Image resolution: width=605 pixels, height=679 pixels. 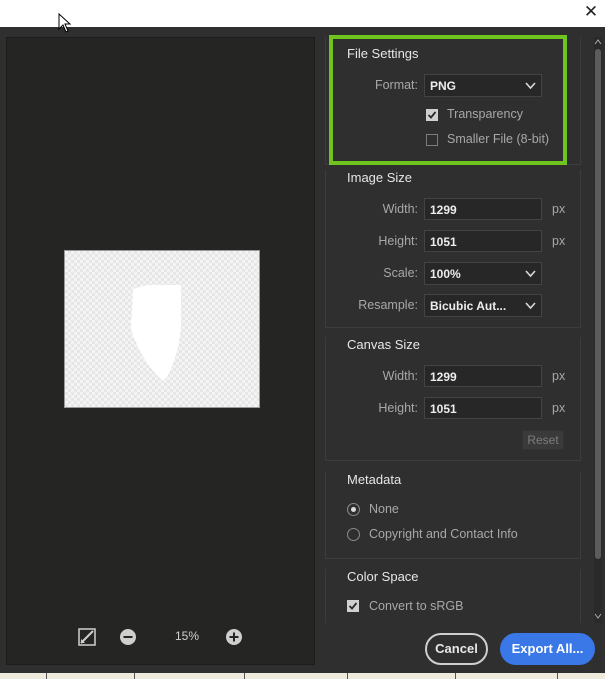 What do you see at coordinates (353, 606) in the screenshot?
I see `convert-srgb-checkbox` at bounding box center [353, 606].